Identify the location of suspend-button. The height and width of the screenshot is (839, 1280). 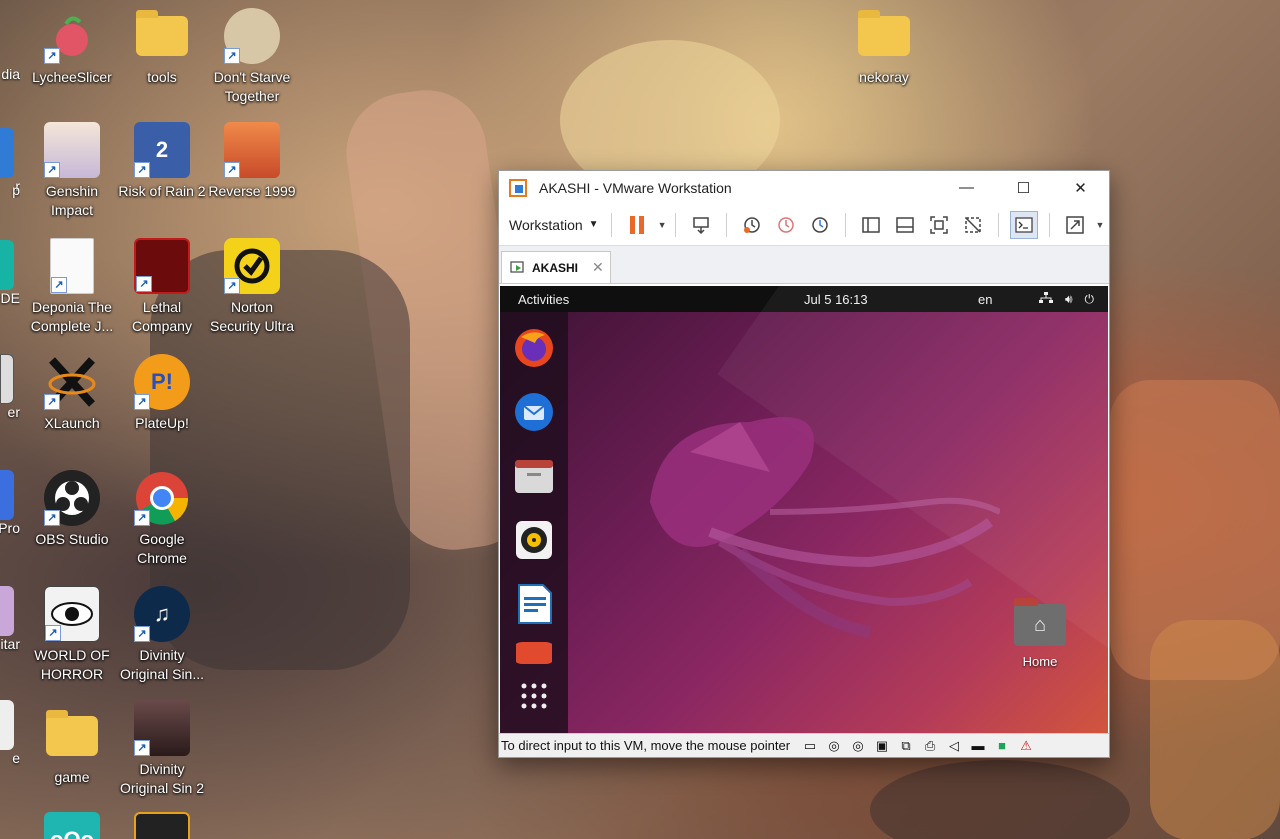
(637, 225).